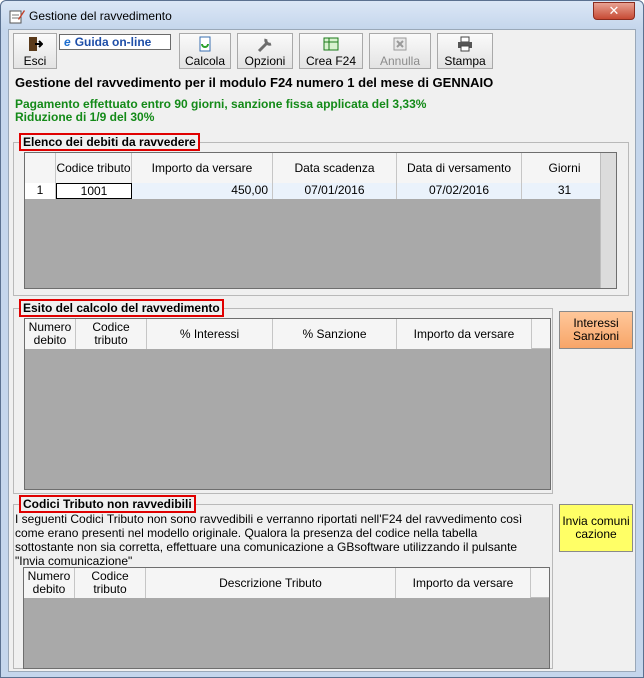  Describe the element at coordinates (565, 191) in the screenshot. I see `giorni-cell: 31` at that location.